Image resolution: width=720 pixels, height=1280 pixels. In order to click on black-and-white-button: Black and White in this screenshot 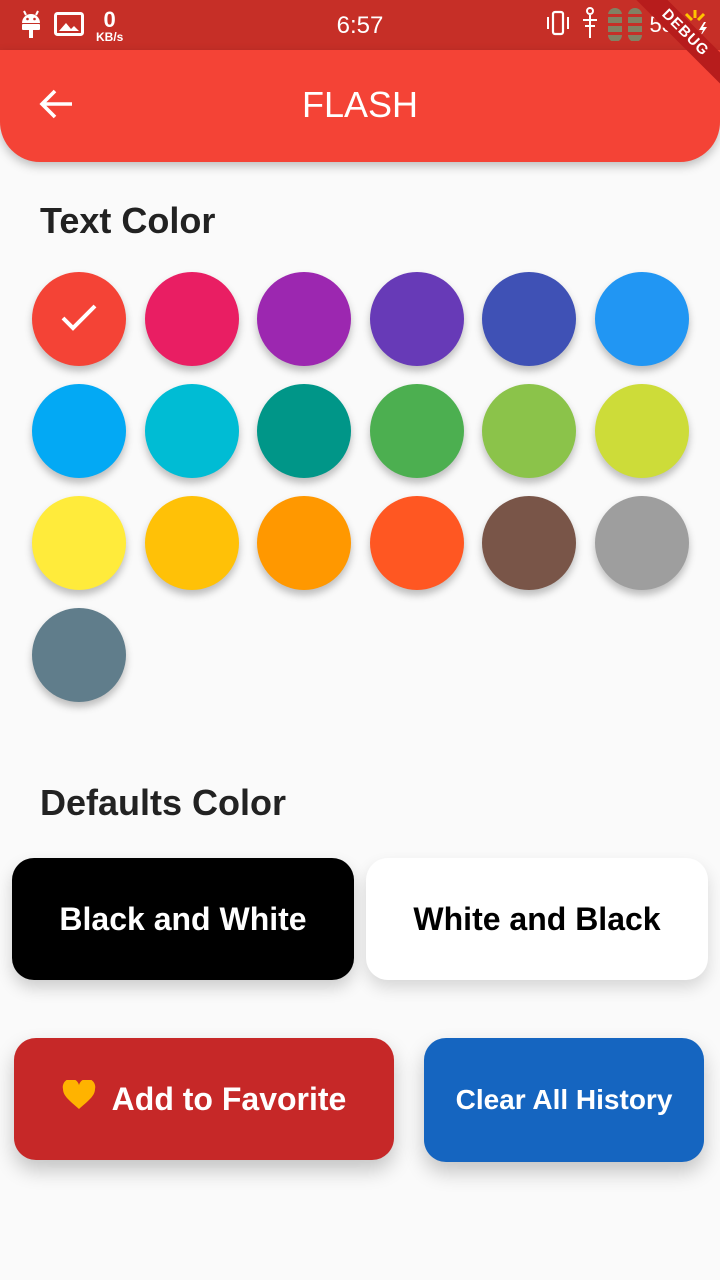, I will do `click(183, 919)`.